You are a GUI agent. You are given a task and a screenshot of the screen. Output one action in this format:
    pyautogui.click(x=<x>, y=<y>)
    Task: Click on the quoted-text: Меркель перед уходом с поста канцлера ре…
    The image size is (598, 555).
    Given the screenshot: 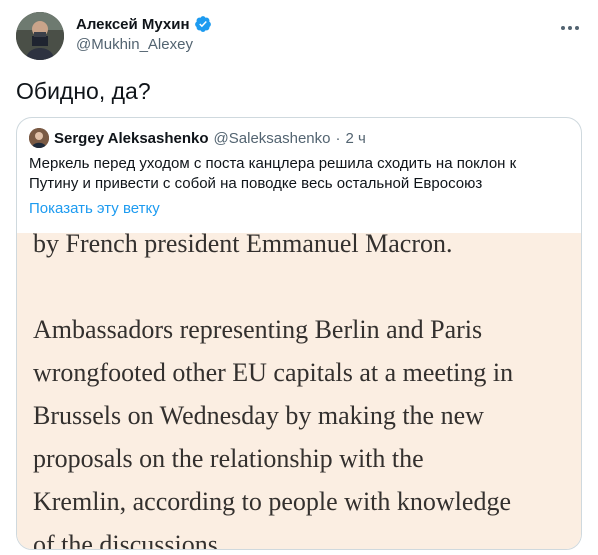 What is the action you would take?
    pyautogui.click(x=273, y=173)
    